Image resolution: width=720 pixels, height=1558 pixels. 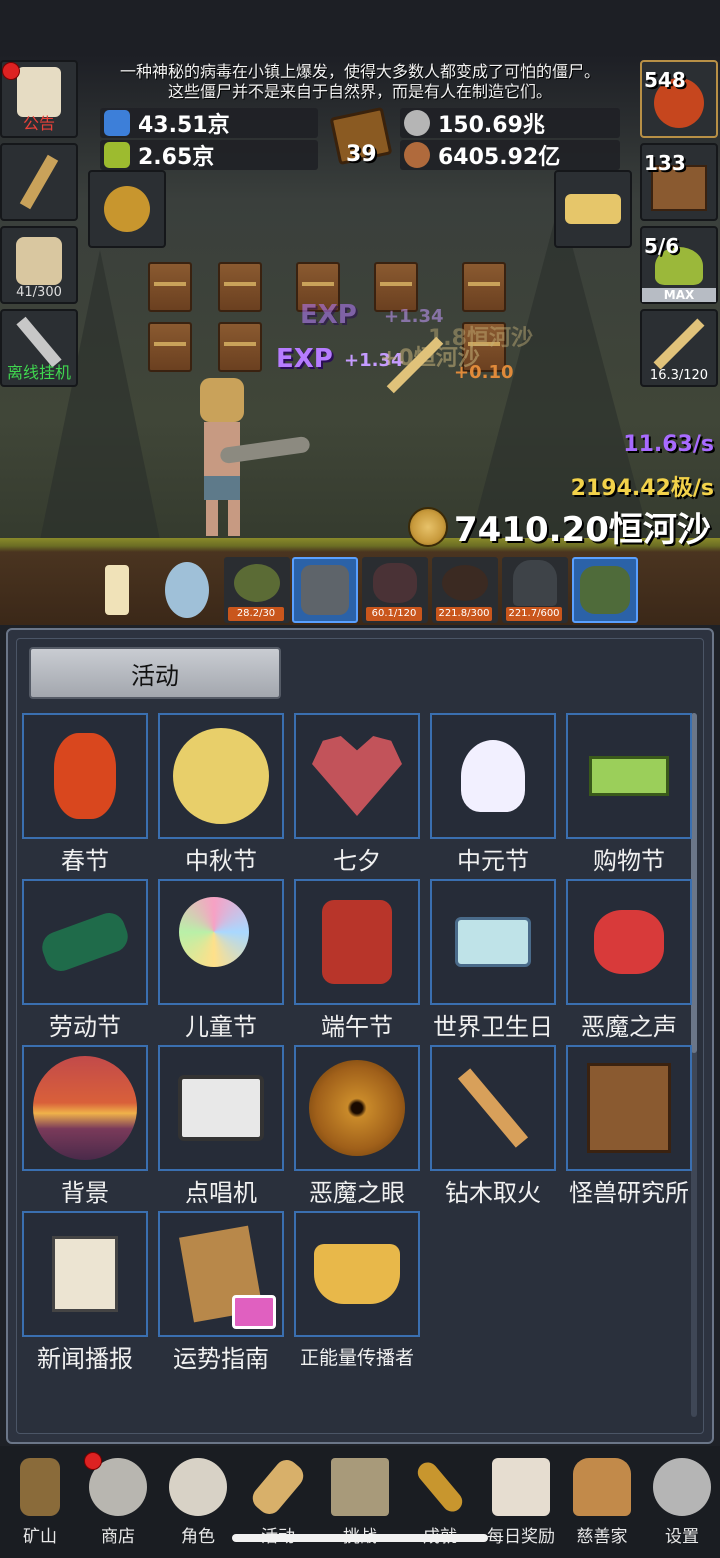 I want to click on nav-daily-reward: 每日奖励, so click(x=521, y=1500).